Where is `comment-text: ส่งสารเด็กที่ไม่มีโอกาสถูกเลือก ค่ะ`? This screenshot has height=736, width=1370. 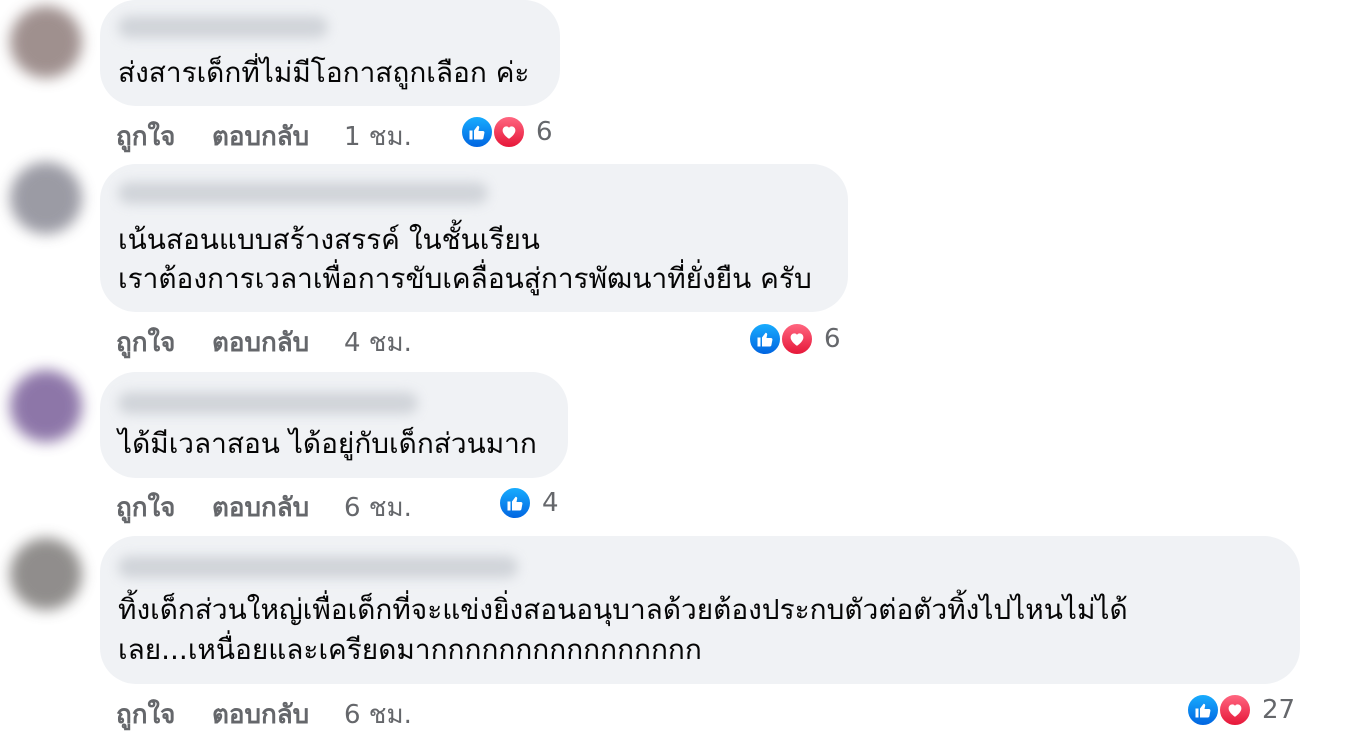
comment-text: ส่งสารเด็กที่ไม่มีโอกาสถูกเลือก ค่ะ is located at coordinates (324, 72).